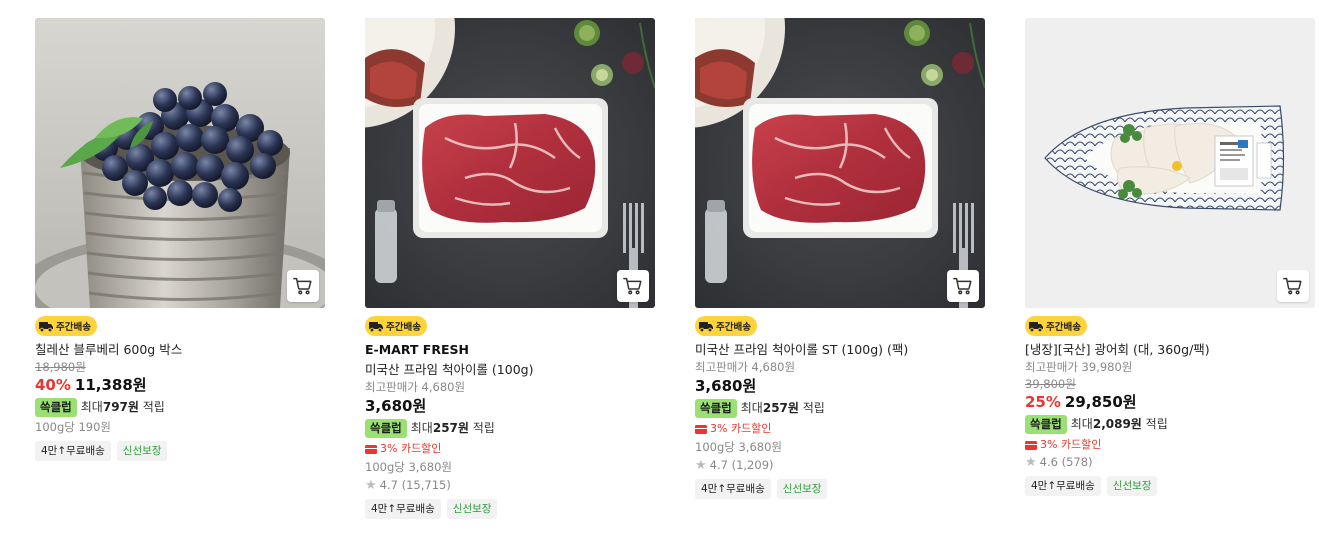 The height and width of the screenshot is (552, 1319). What do you see at coordinates (1079, 367) in the screenshot?
I see `reference-price: 최고판매가 39,980원` at bounding box center [1079, 367].